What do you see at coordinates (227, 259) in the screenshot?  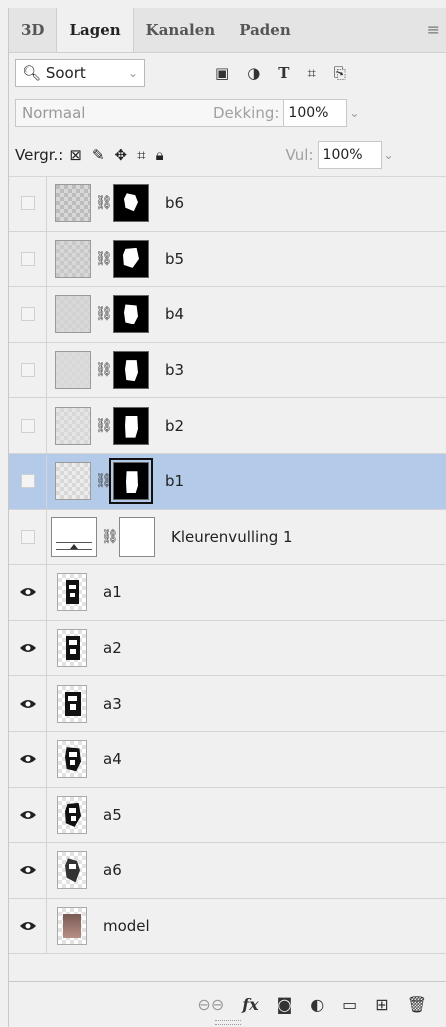 I see `layer-row: ⛓ b5` at bounding box center [227, 259].